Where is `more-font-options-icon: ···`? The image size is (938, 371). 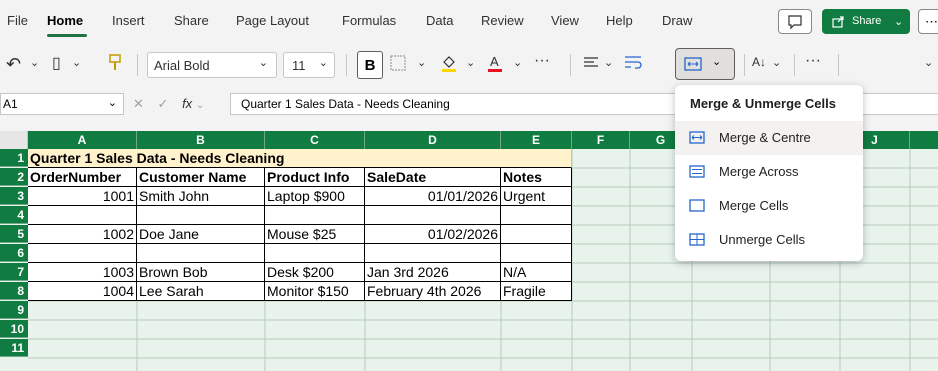
more-font-options-icon: ··· is located at coordinates (542, 61).